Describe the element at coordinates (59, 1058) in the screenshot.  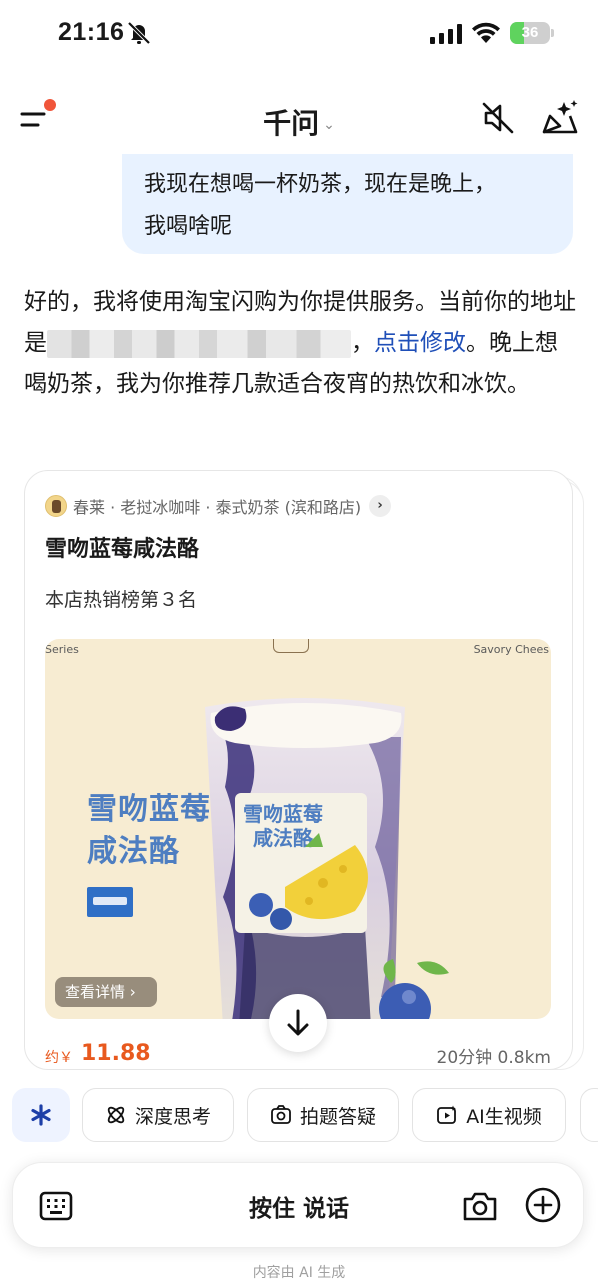
I see `price-prefix: 约￥` at that location.